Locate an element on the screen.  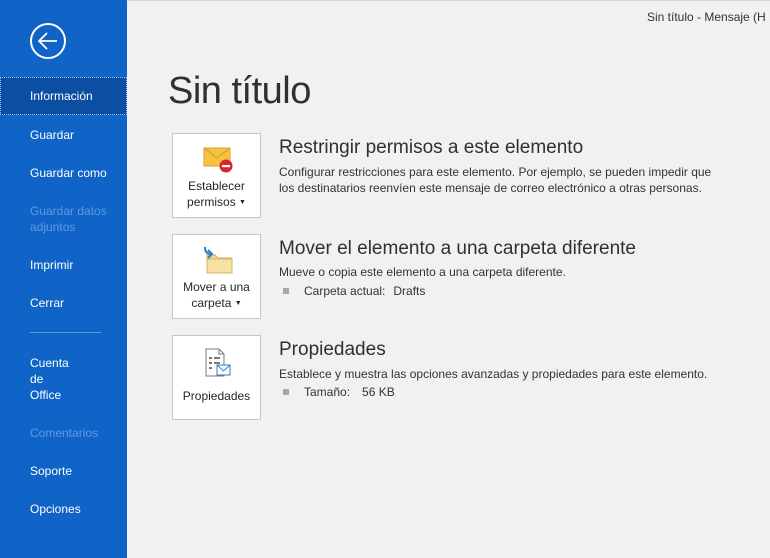
sidebar-item-comentarios: Comentarios is located at coordinates (63, 433).